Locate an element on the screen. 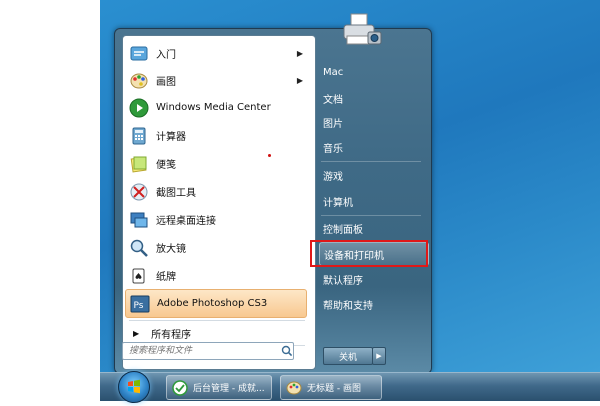 This screenshot has width=600, height=406. program-sticky-notes: 便笺 is located at coordinates (218, 163).